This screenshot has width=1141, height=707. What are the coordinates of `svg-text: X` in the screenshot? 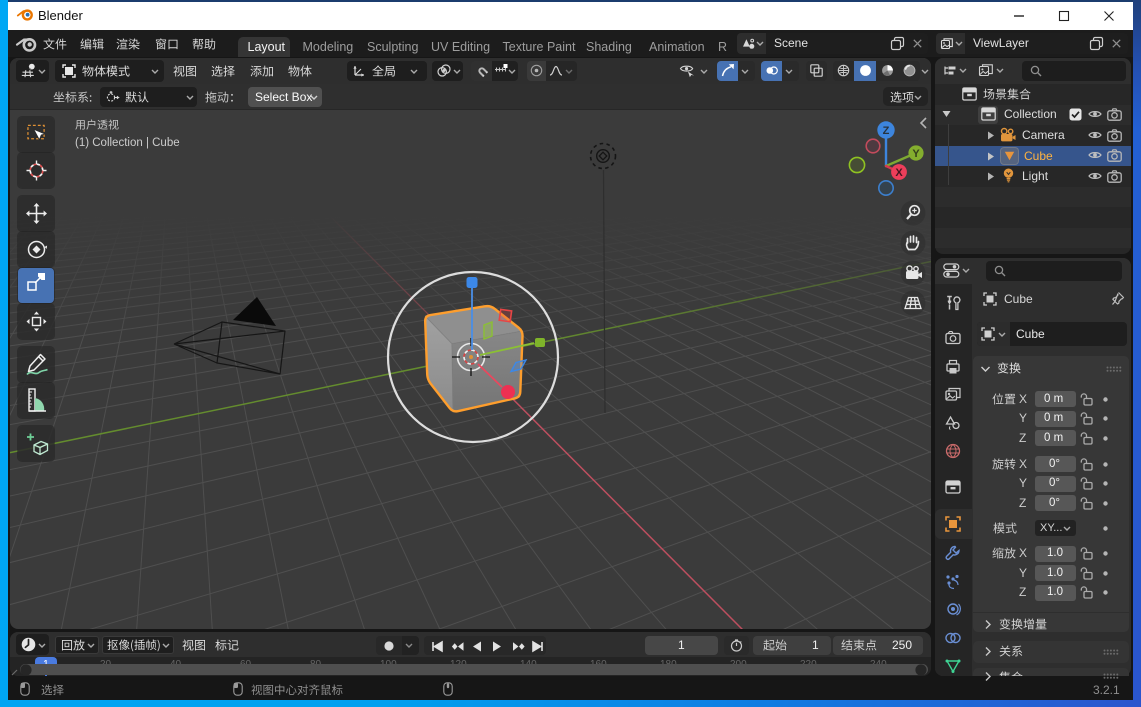 It's located at (899, 173).